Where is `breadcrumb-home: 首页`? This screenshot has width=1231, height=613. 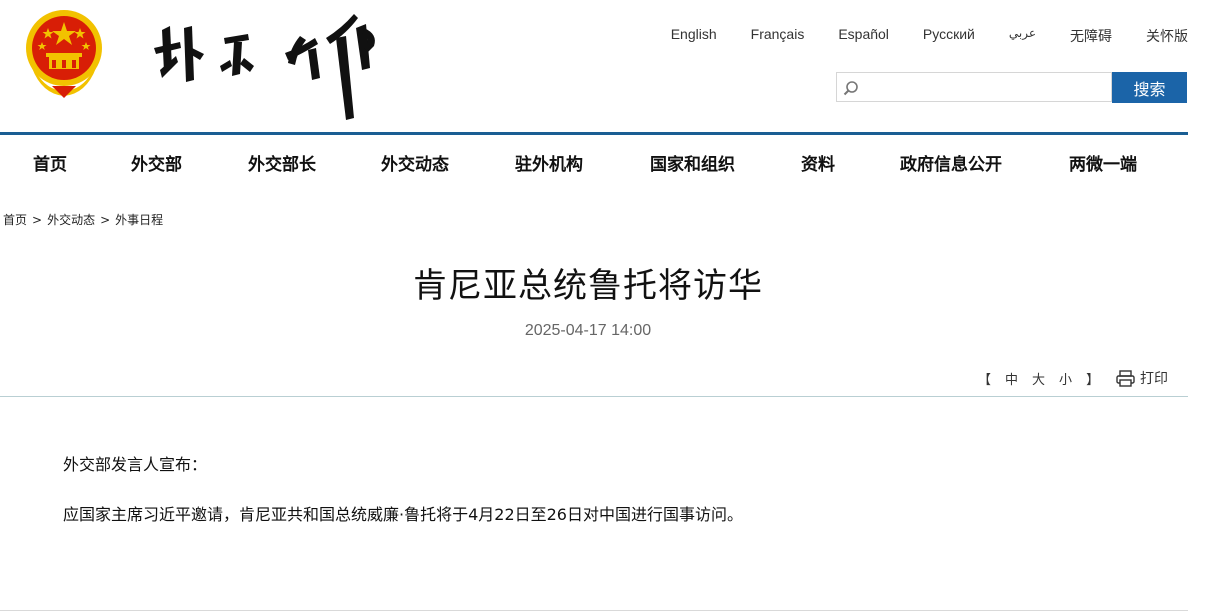 breadcrumb-home: 首页 is located at coordinates (15, 220).